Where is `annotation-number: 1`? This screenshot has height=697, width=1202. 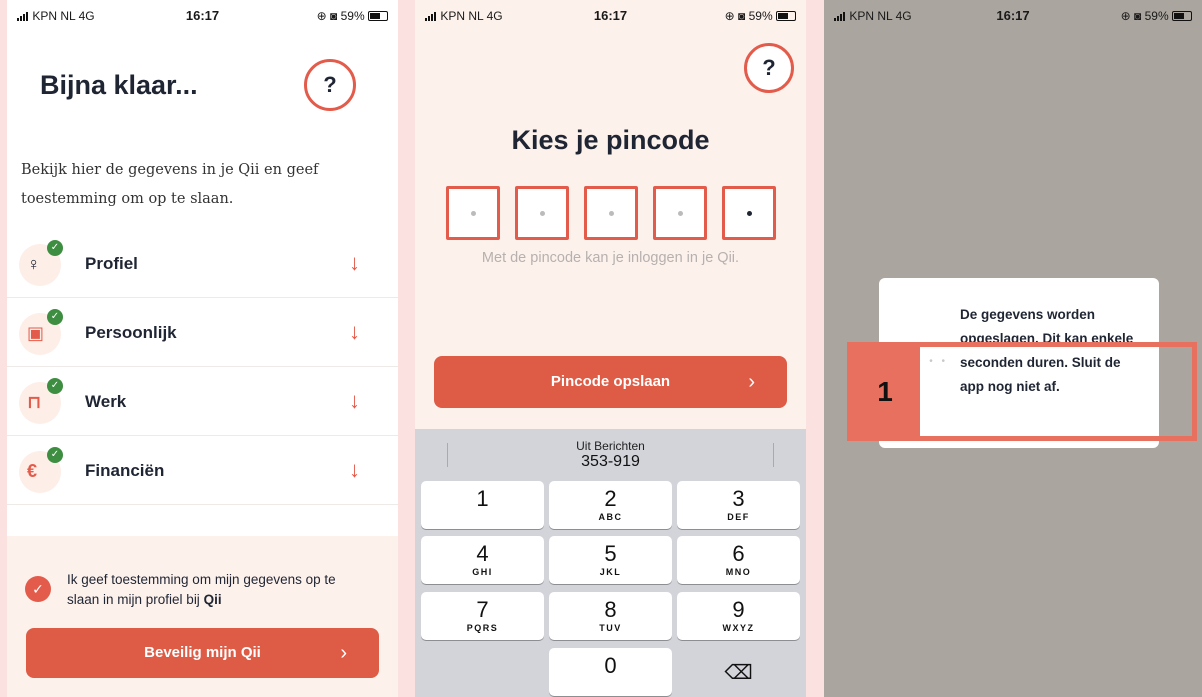 annotation-number: 1 is located at coordinates (885, 391).